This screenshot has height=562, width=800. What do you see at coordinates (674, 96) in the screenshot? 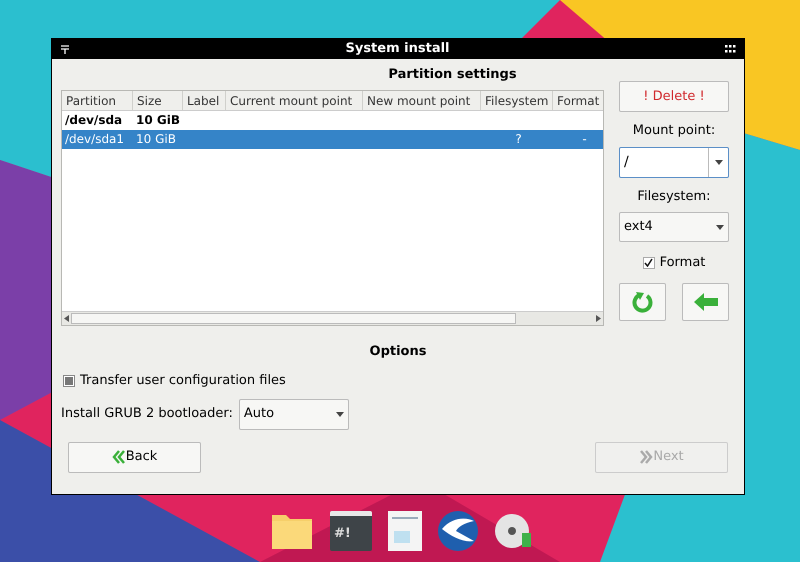
I see `delete-button: ! Delete !` at bounding box center [674, 96].